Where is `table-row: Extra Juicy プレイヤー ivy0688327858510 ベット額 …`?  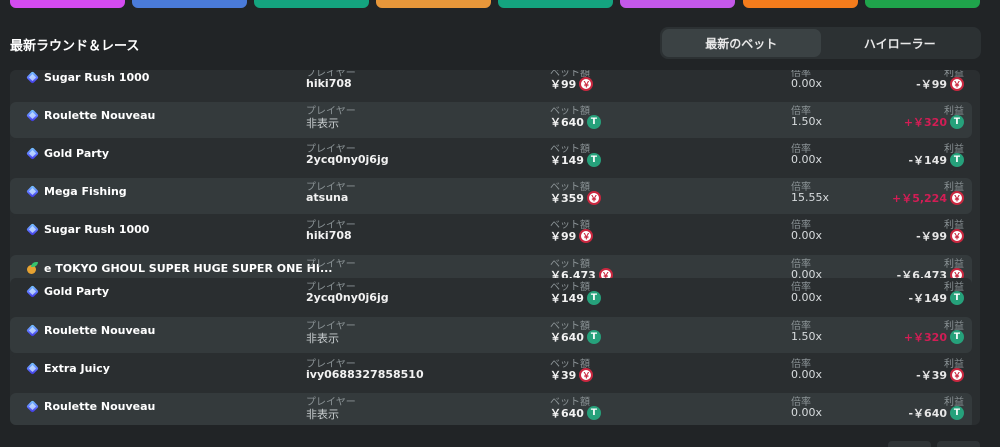
table-row: Extra Juicy プレイヤー ivy0688327858510 ベット額 … is located at coordinates (491, 373).